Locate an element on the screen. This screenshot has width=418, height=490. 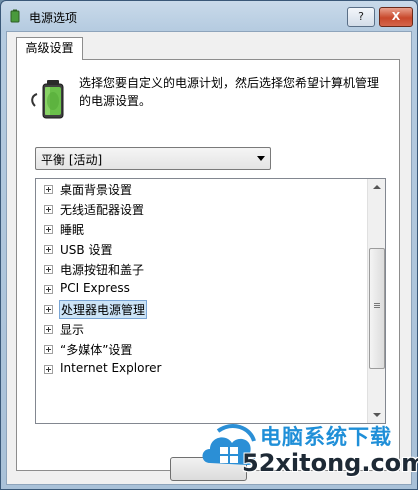
close-button: X is located at coordinates (396, 17).